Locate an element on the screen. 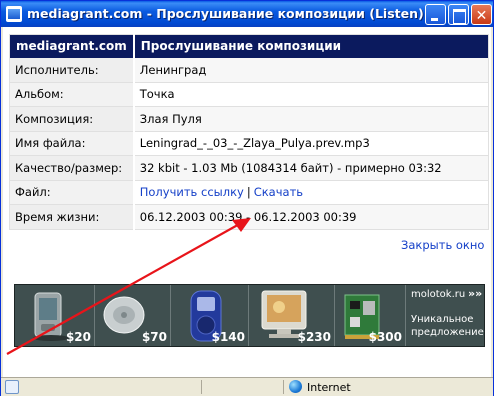 The height and width of the screenshot is (396, 494). filename-value: Leningrad_-_03_-_Zlaya_Pulya.prev.mp3 is located at coordinates (311, 143).